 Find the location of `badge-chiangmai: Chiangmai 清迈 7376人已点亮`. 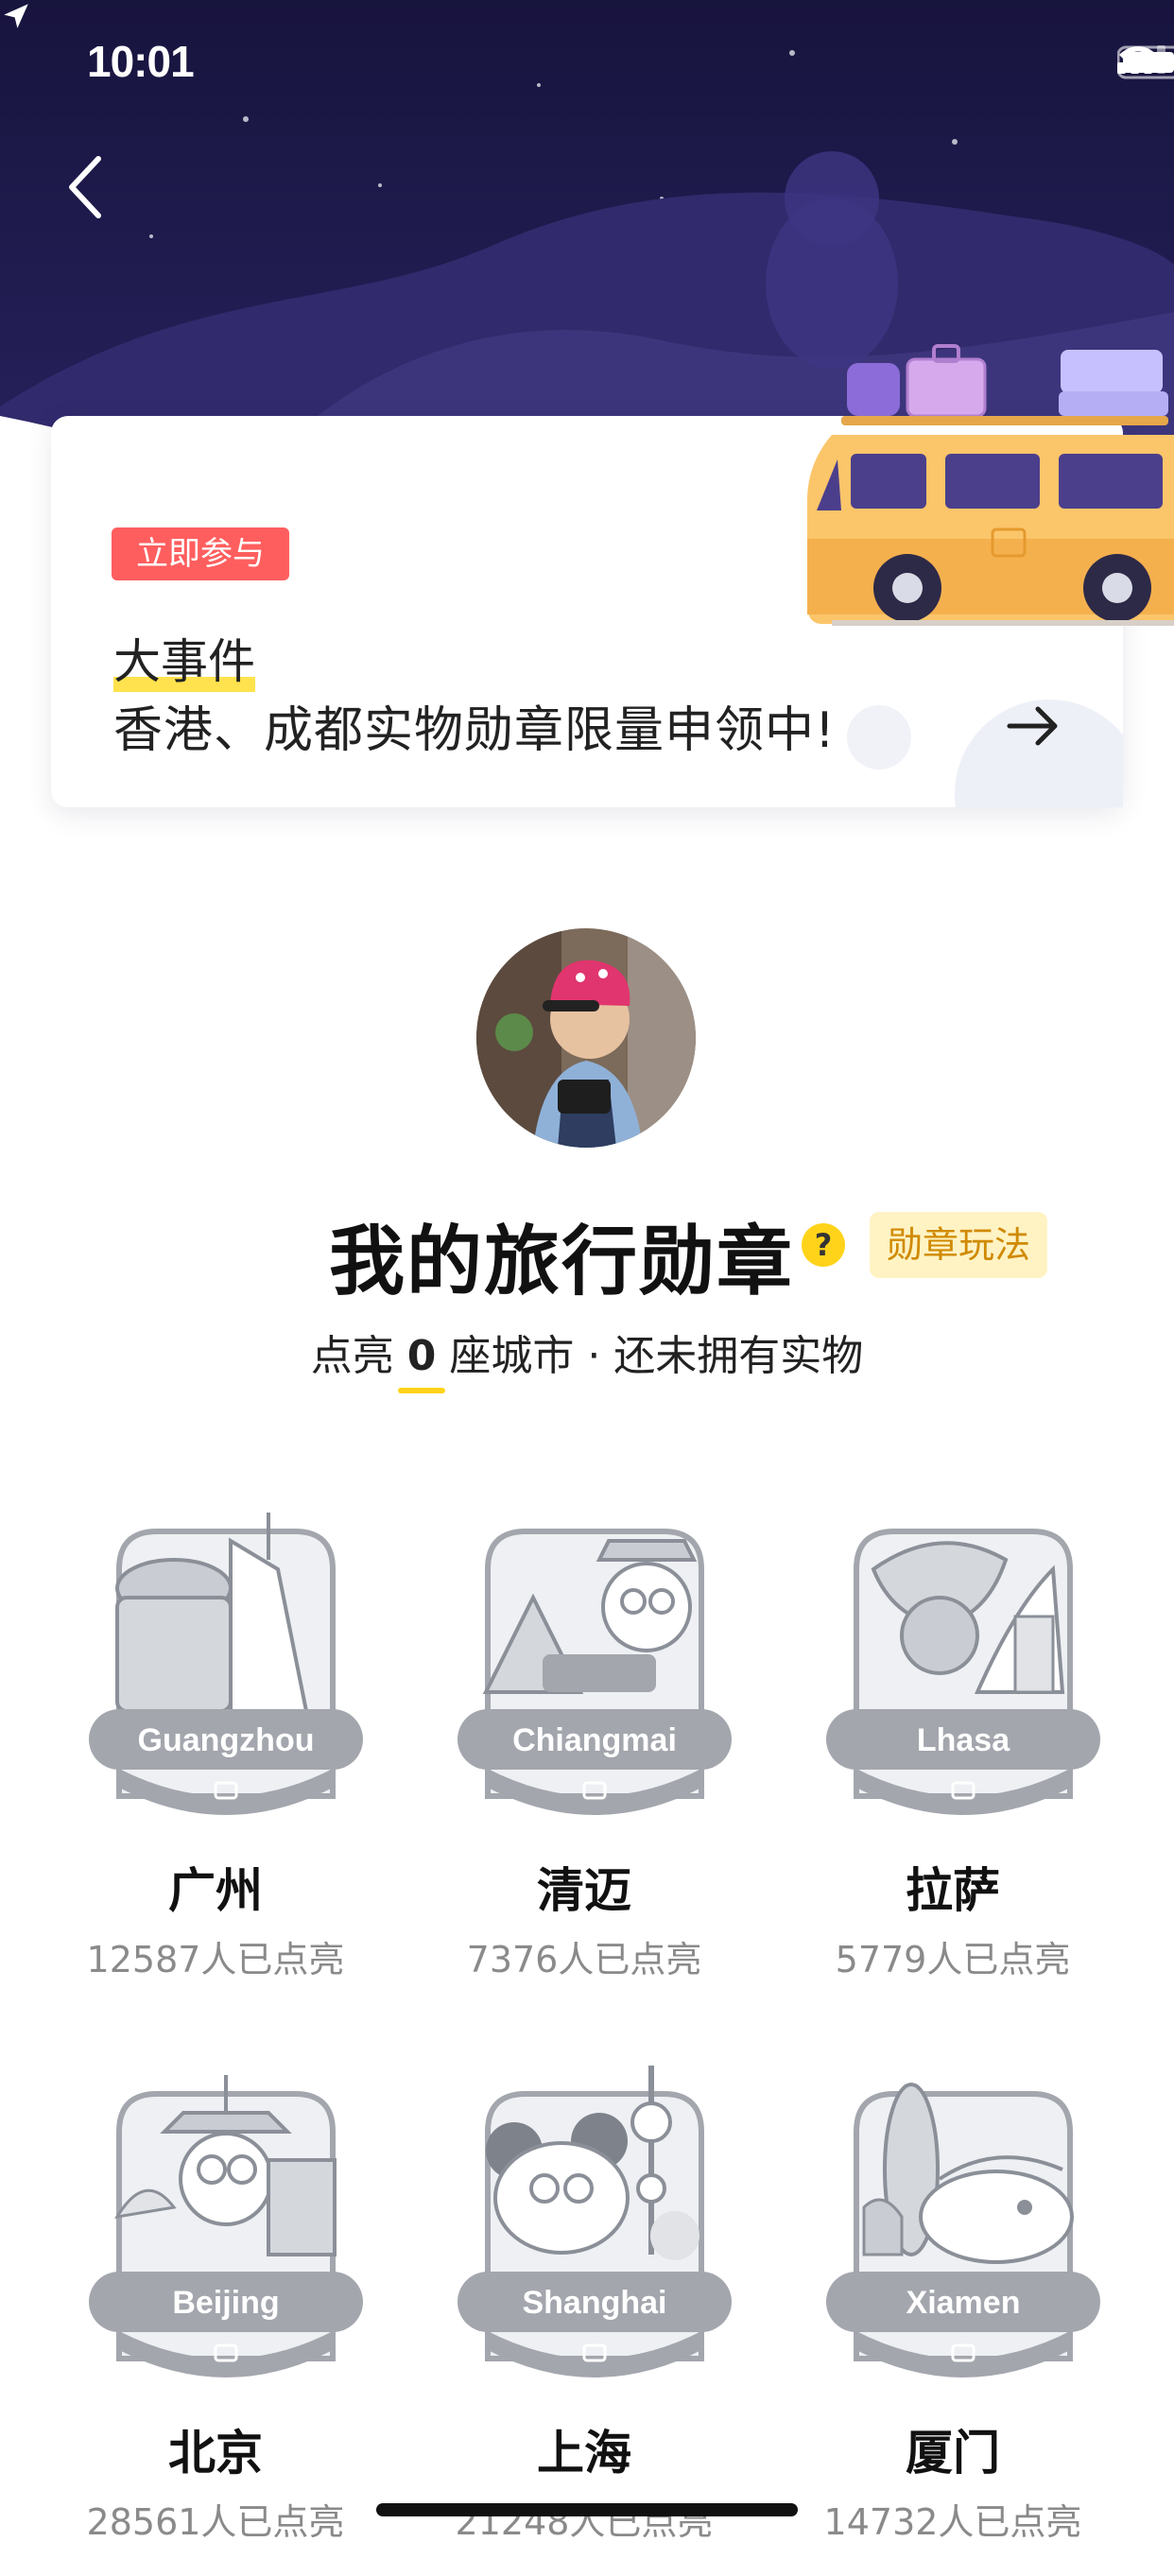

badge-chiangmai: Chiangmai 清迈 7376人已点亮 is located at coordinates (584, 1758).